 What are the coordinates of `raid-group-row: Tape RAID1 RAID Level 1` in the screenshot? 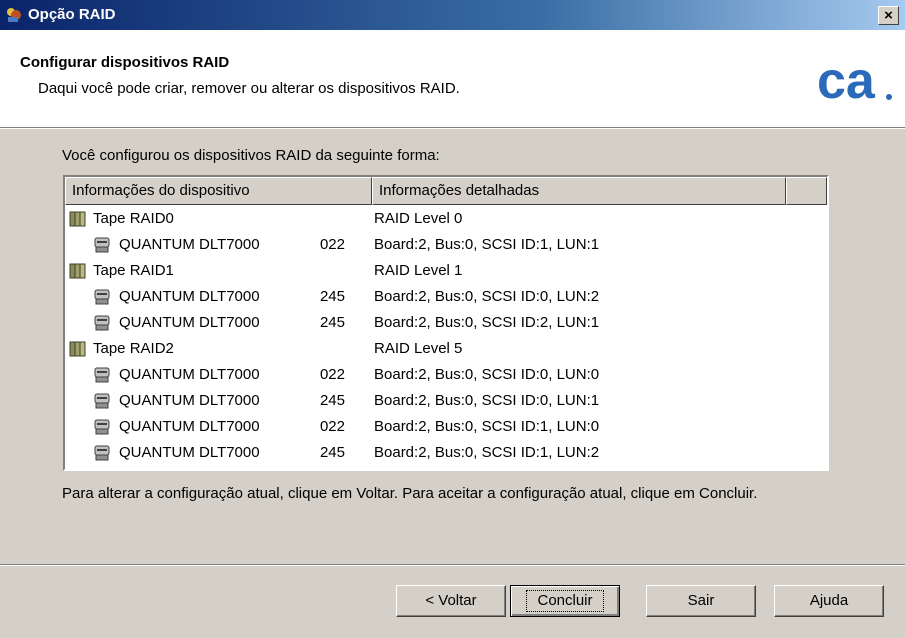 It's located at (446, 271).